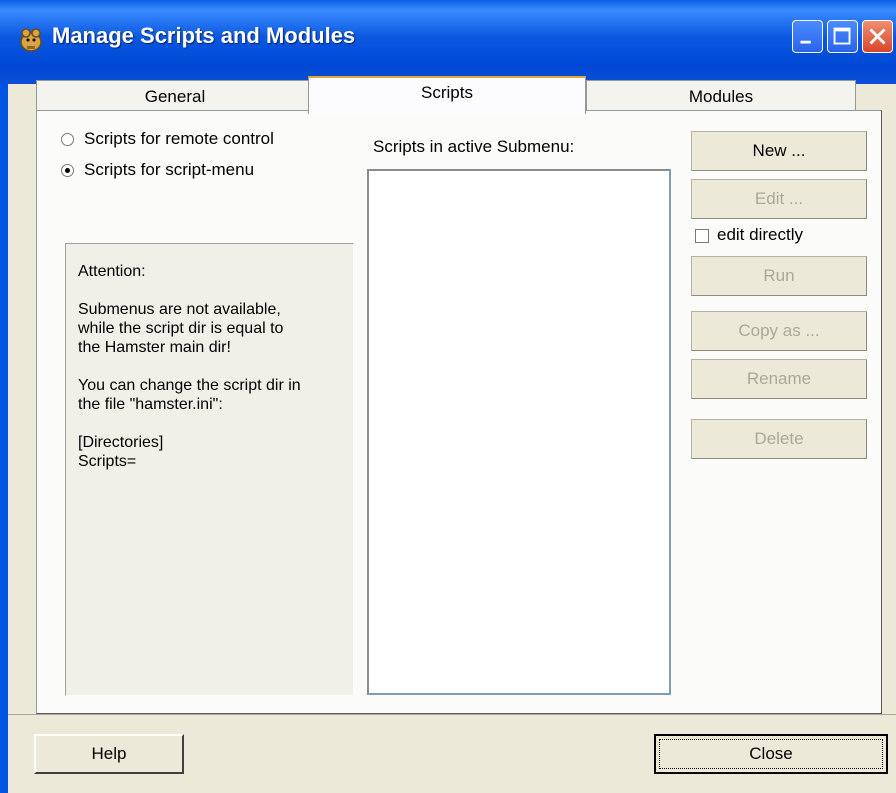 The height and width of the screenshot is (793, 896). What do you see at coordinates (779, 439) in the screenshot?
I see `delete-button: Delete` at bounding box center [779, 439].